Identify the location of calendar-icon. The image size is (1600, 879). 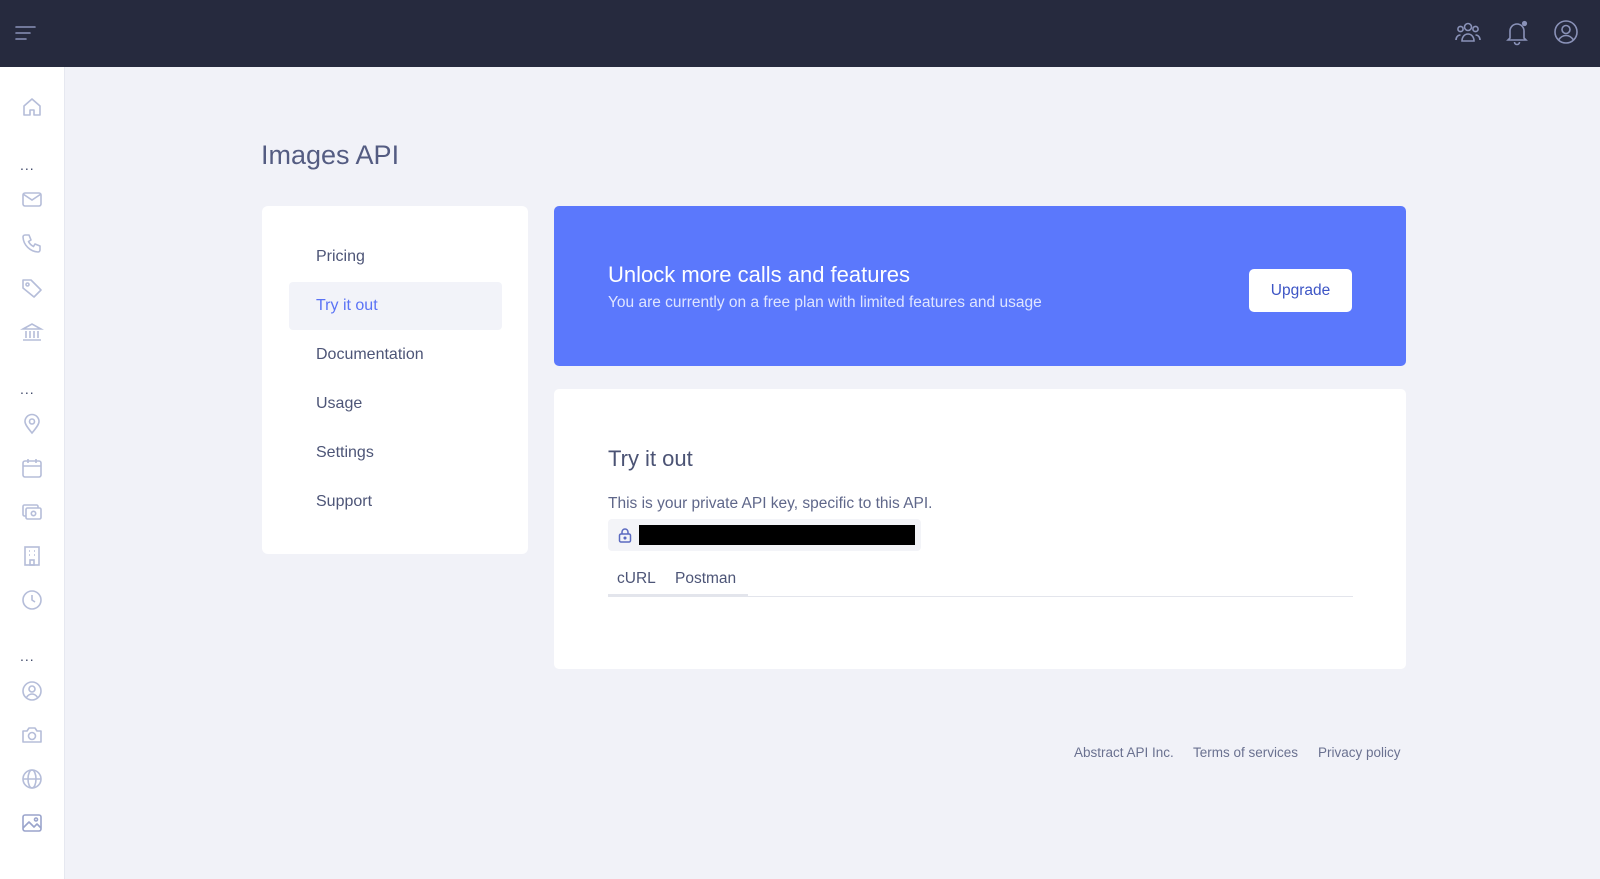
(32, 468).